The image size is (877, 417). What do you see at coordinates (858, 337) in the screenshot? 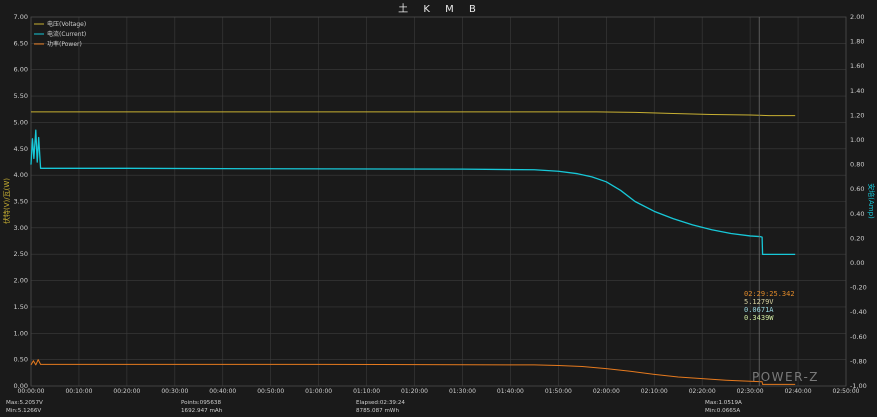
I see `y-right-tick-label: -0.60` at bounding box center [858, 337].